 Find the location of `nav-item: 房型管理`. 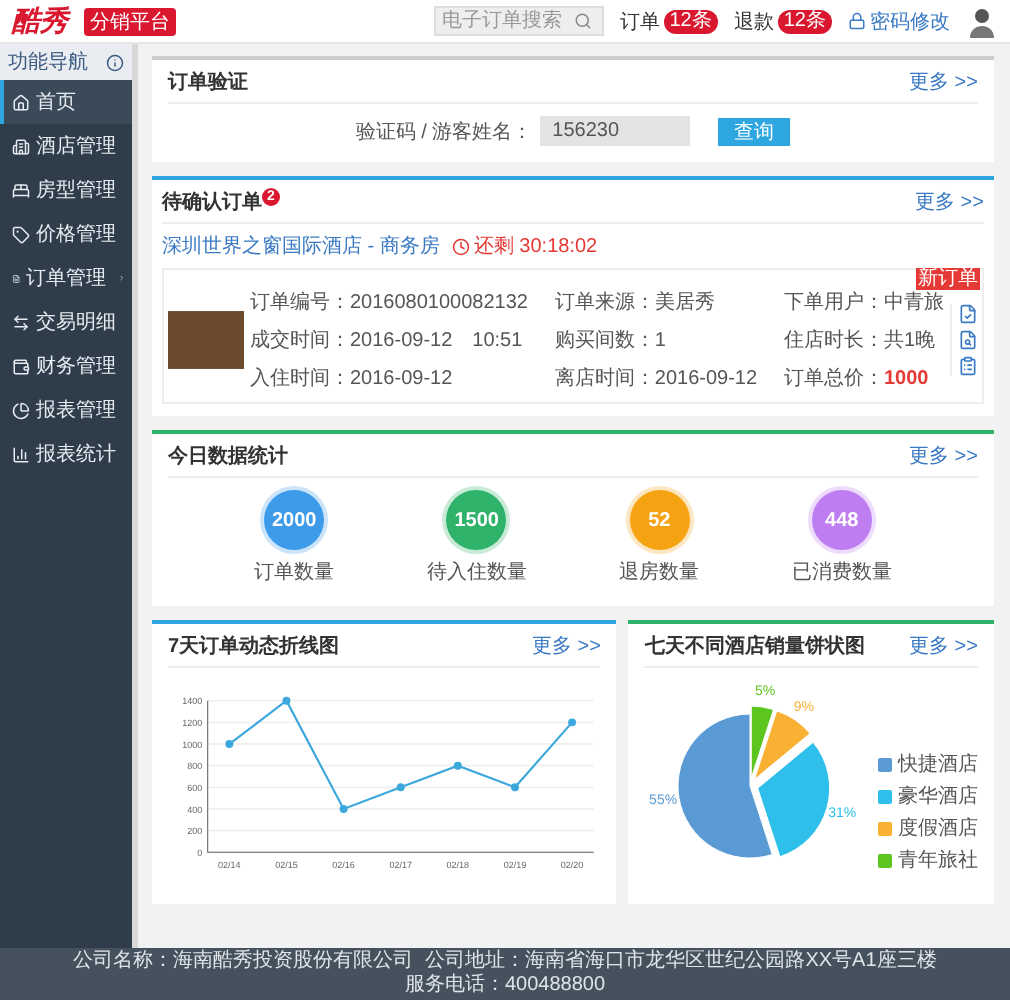

nav-item: 房型管理 is located at coordinates (66, 190).